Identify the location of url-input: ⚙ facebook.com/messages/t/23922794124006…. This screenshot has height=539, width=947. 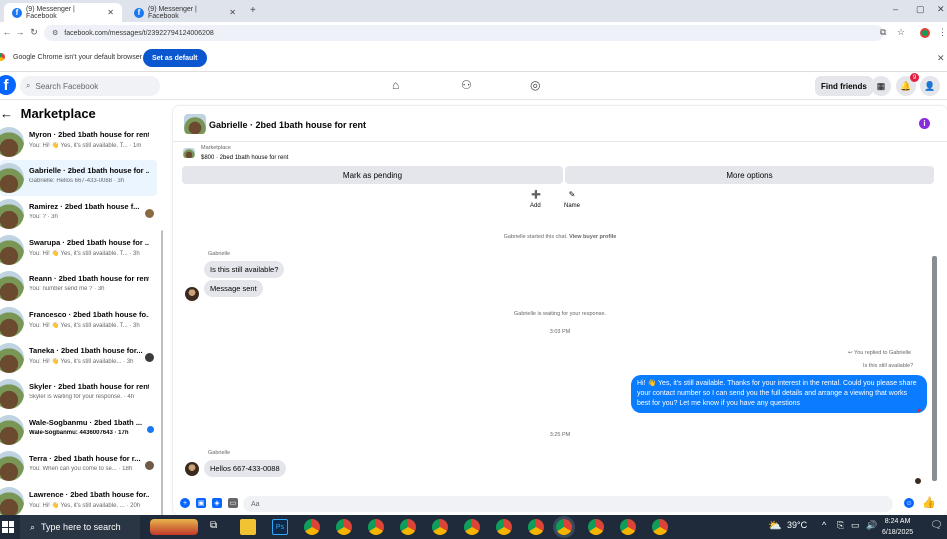
(464, 33).